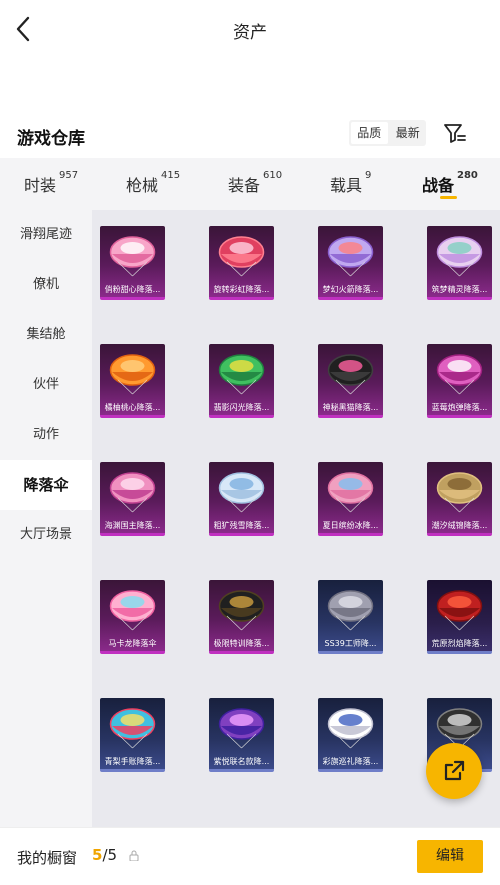  I want to click on tab-count: 415, so click(171, 175).